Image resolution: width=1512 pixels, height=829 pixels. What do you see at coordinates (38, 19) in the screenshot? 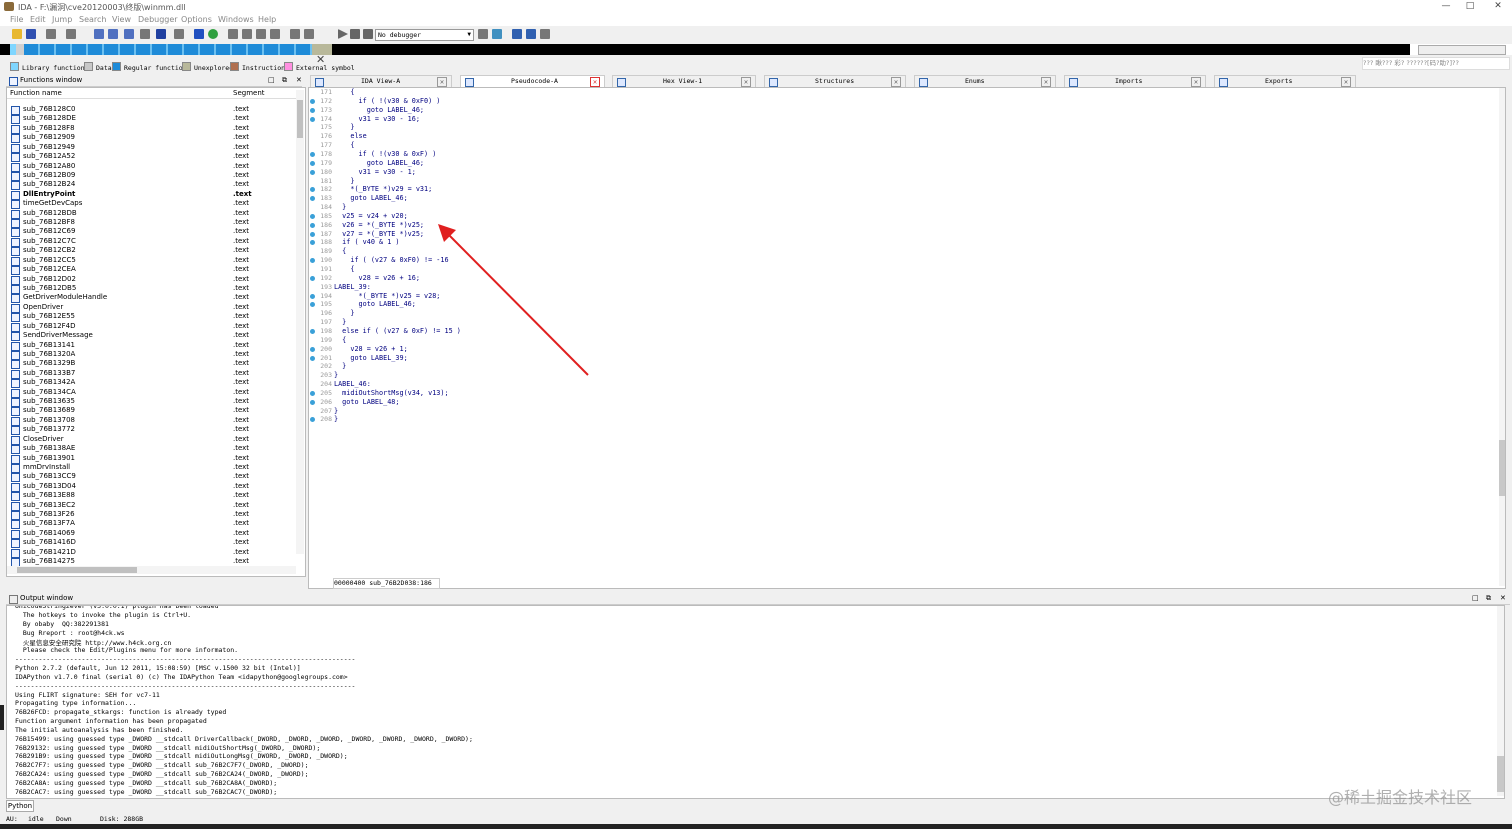
I see `menu-edit: Edit` at bounding box center [38, 19].